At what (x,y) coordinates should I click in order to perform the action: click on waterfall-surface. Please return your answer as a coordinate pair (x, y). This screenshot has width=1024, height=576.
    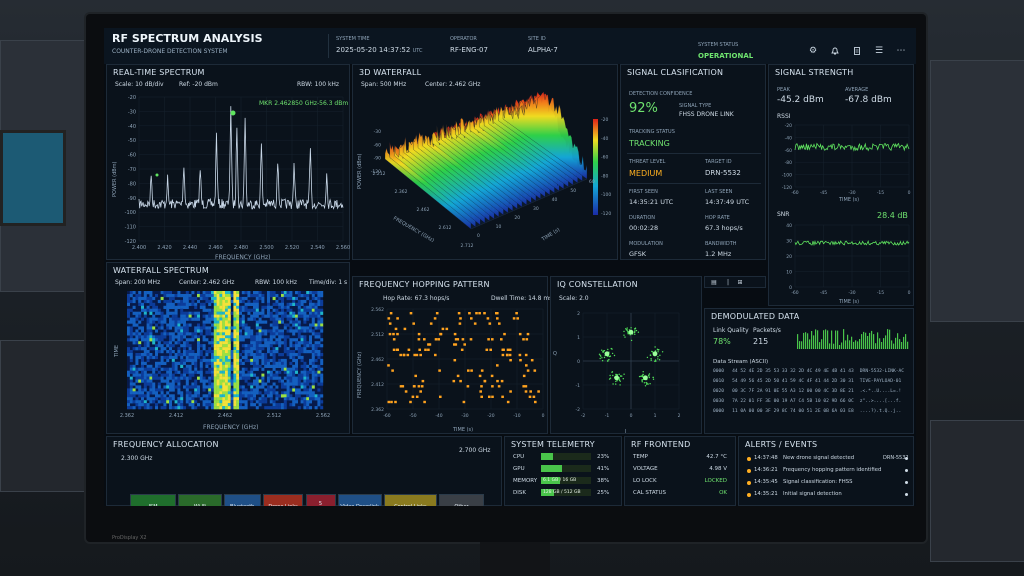
    Looking at the image, I should click on (486, 160).